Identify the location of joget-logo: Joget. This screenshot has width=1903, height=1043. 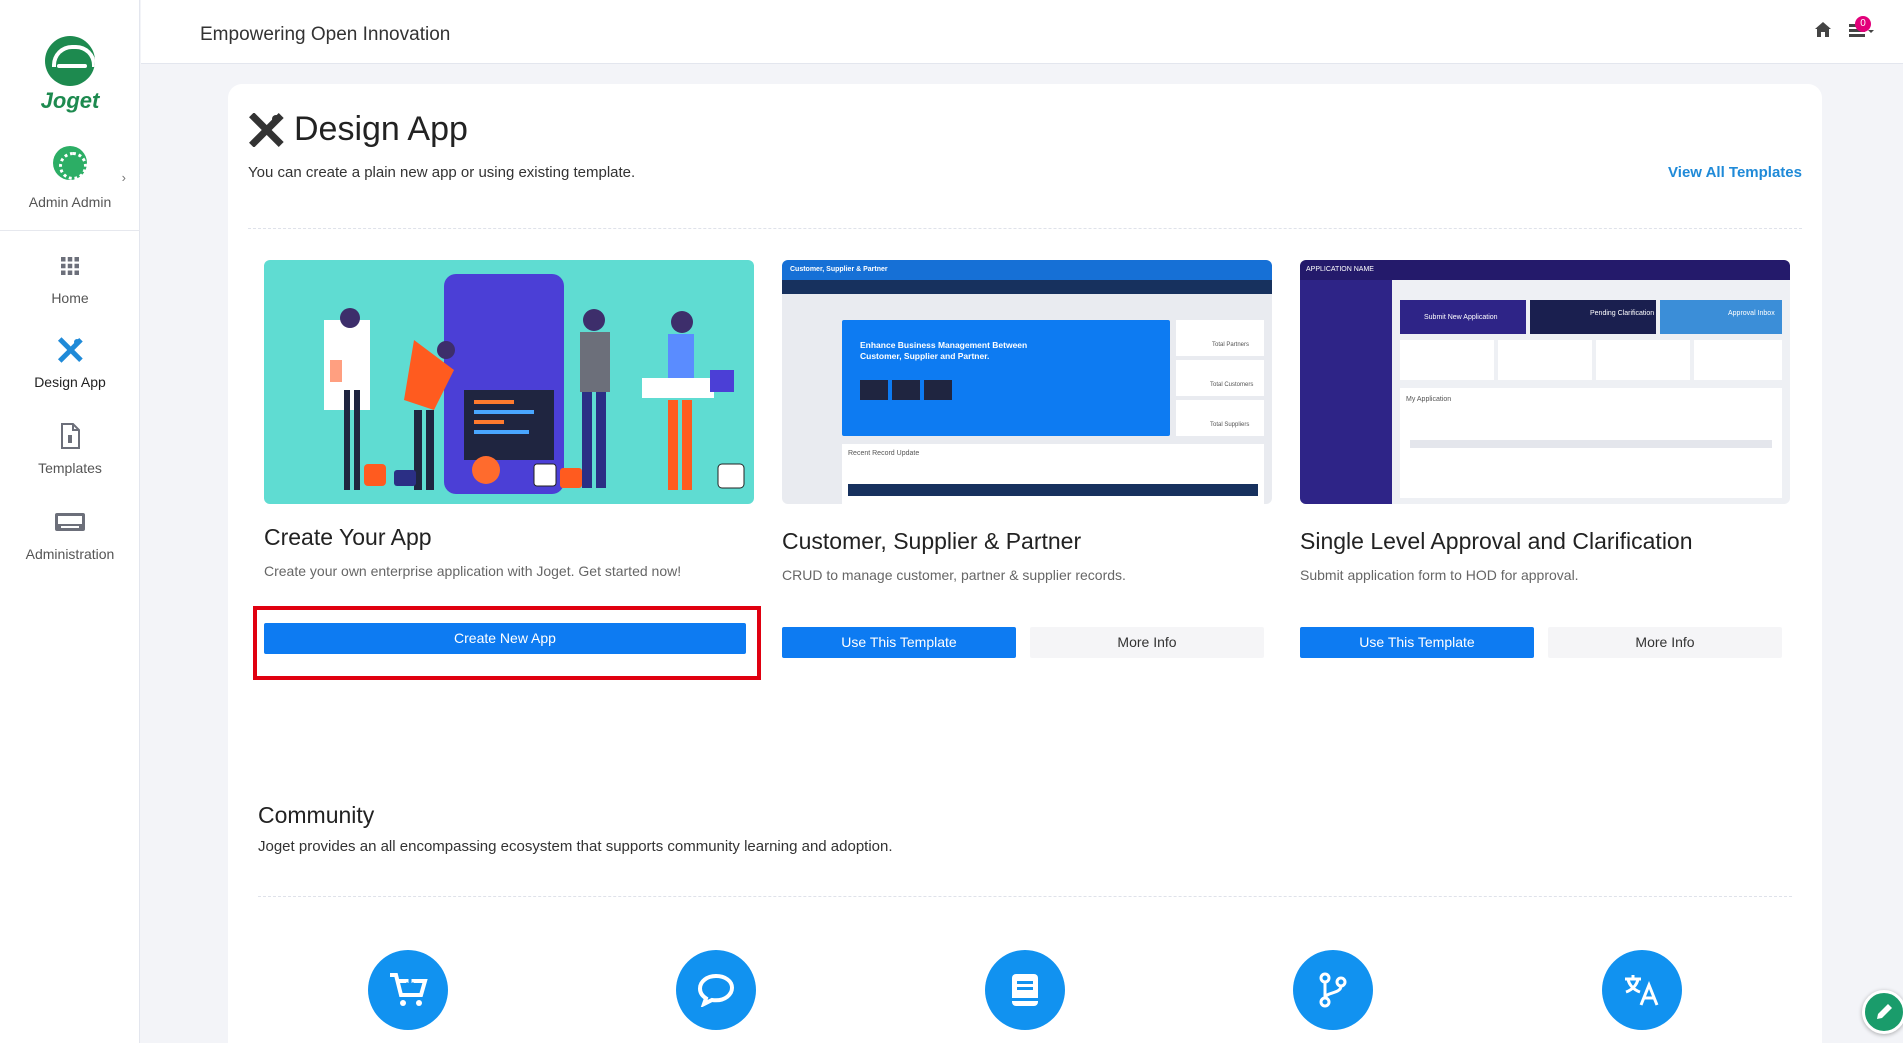
(70, 75).